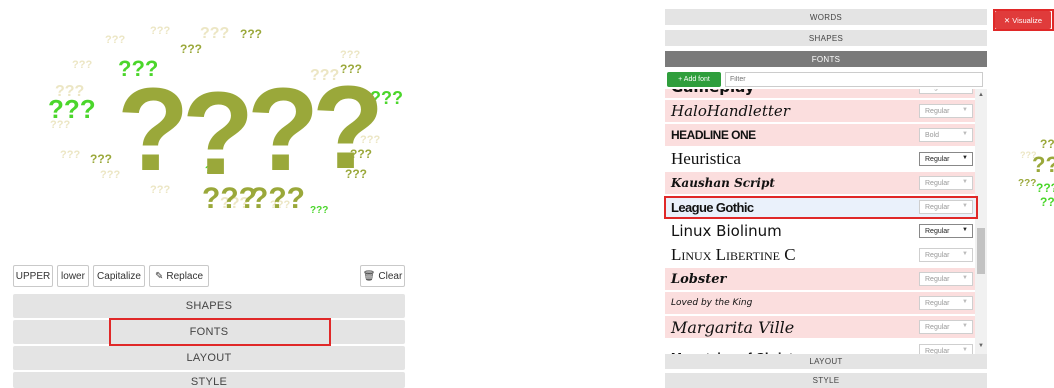 This screenshot has height=388, width=1054. Describe the element at coordinates (723, 183) in the screenshot. I see `font-name: Kaushan Script` at that location.